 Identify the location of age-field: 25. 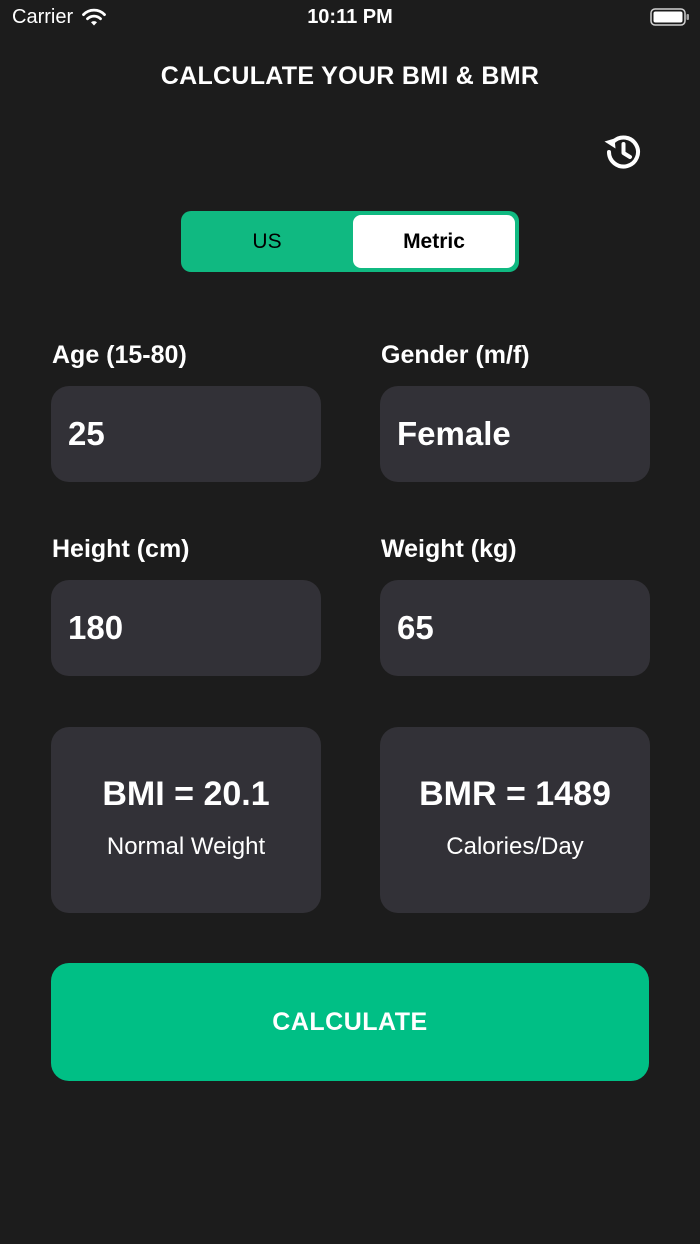
(186, 434).